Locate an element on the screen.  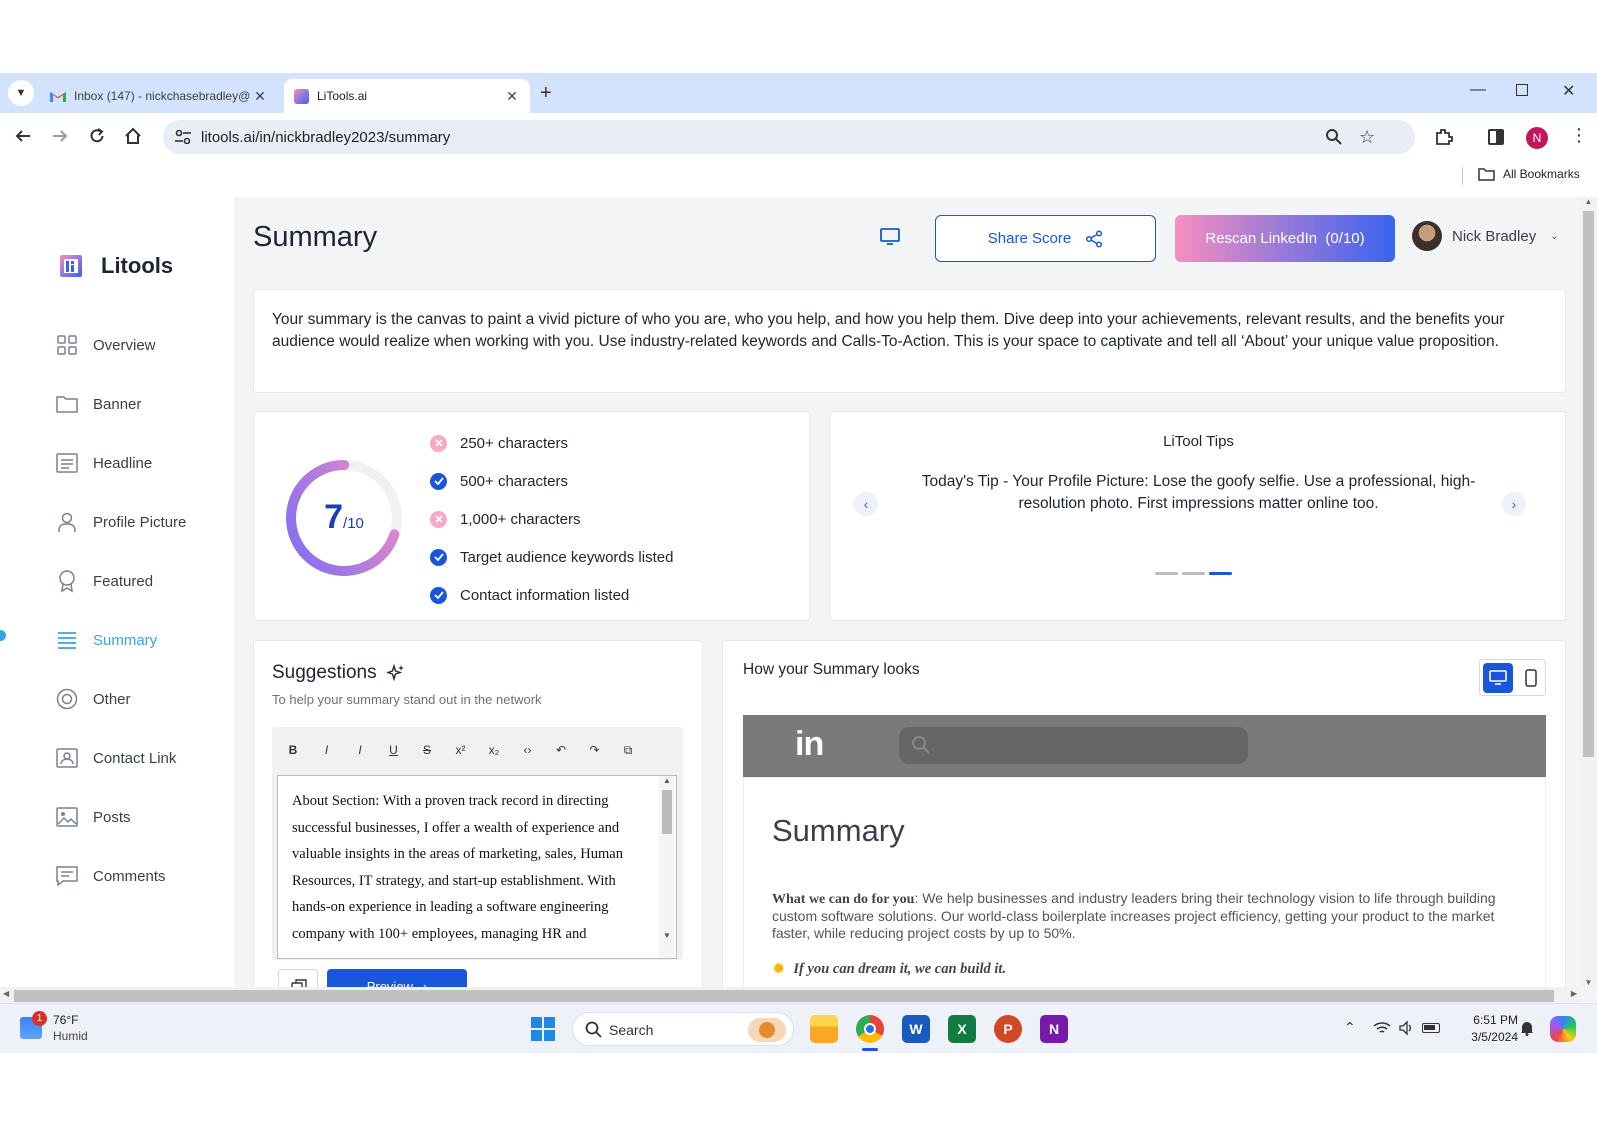
underline-button: U is located at coordinates (394, 752).